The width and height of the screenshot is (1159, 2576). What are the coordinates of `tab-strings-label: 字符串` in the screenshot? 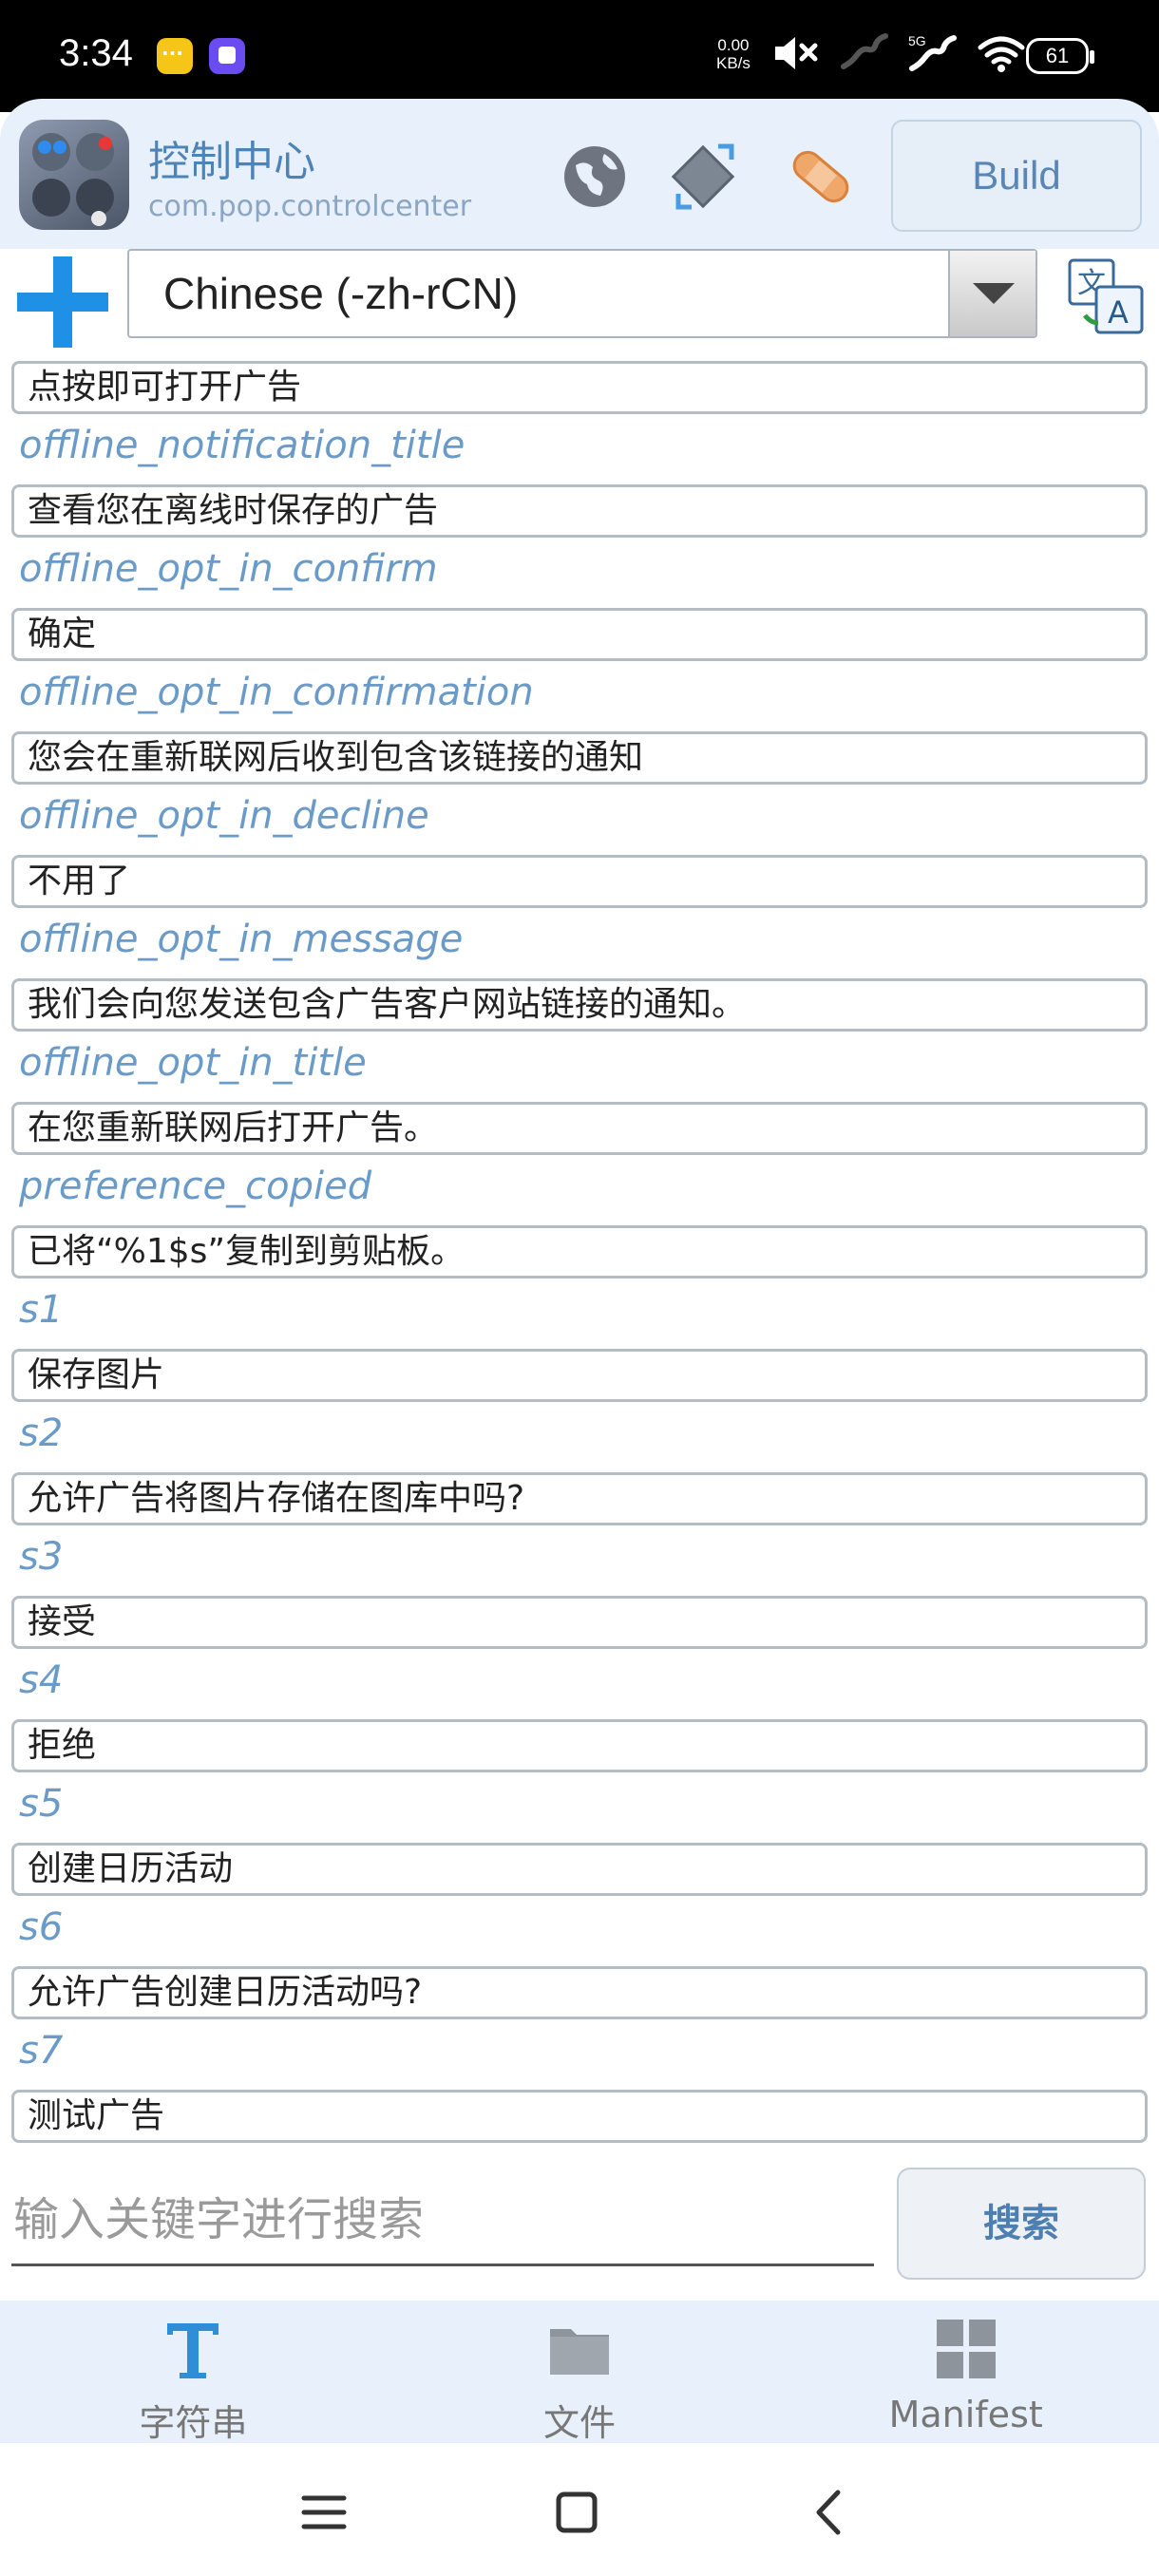 It's located at (193, 2423).